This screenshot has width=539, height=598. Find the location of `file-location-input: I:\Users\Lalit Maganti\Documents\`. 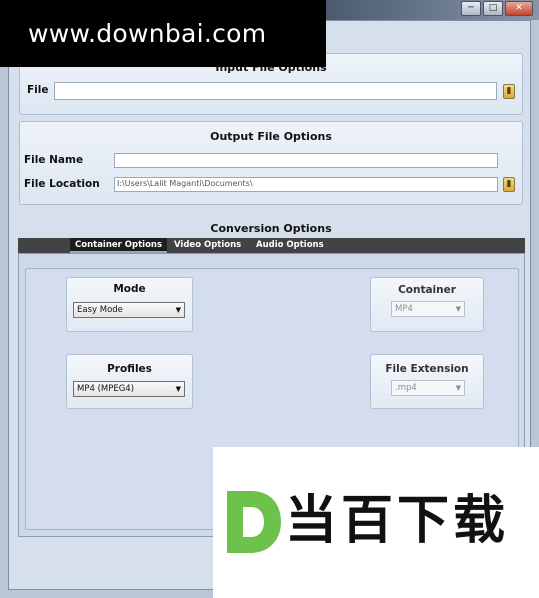

file-location-input: I:\Users\Lalit Maganti\Documents\ is located at coordinates (306, 184).